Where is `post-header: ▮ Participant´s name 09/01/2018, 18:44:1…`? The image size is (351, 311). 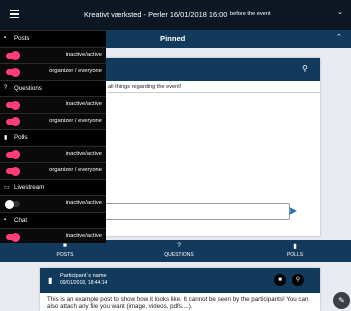 post-header: ▮ Participant´s name 09/01/2018, 18:44:1… is located at coordinates (180, 280).